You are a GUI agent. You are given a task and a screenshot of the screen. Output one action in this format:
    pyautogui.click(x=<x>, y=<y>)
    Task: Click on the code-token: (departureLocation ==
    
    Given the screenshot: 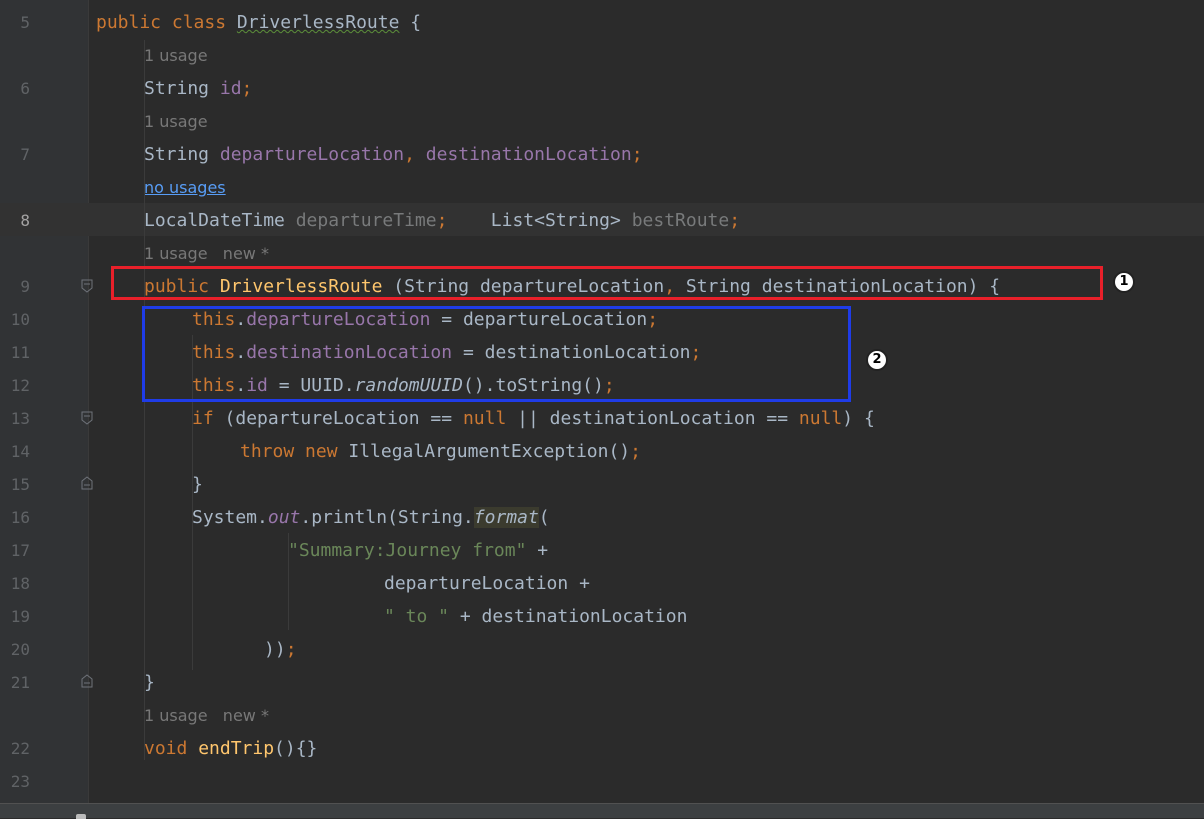 What is the action you would take?
    pyautogui.click(x=343, y=418)
    